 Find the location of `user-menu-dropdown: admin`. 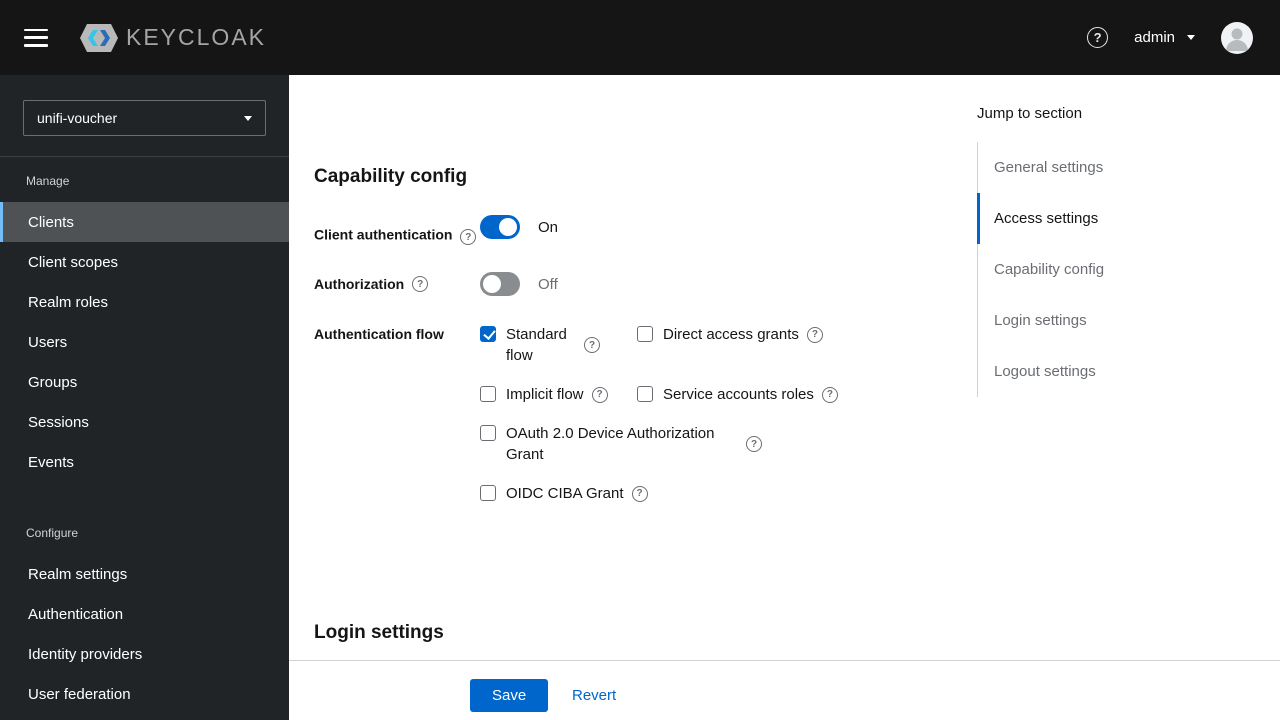

user-menu-dropdown: admin is located at coordinates (1164, 37).